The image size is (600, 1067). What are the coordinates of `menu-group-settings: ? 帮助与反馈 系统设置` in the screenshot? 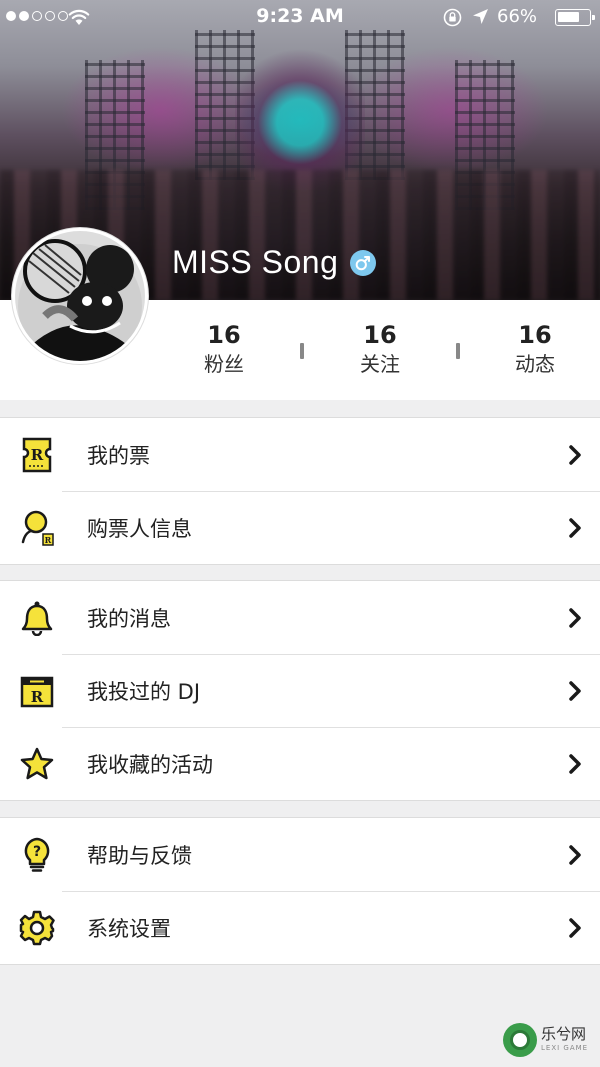 It's located at (300, 891).